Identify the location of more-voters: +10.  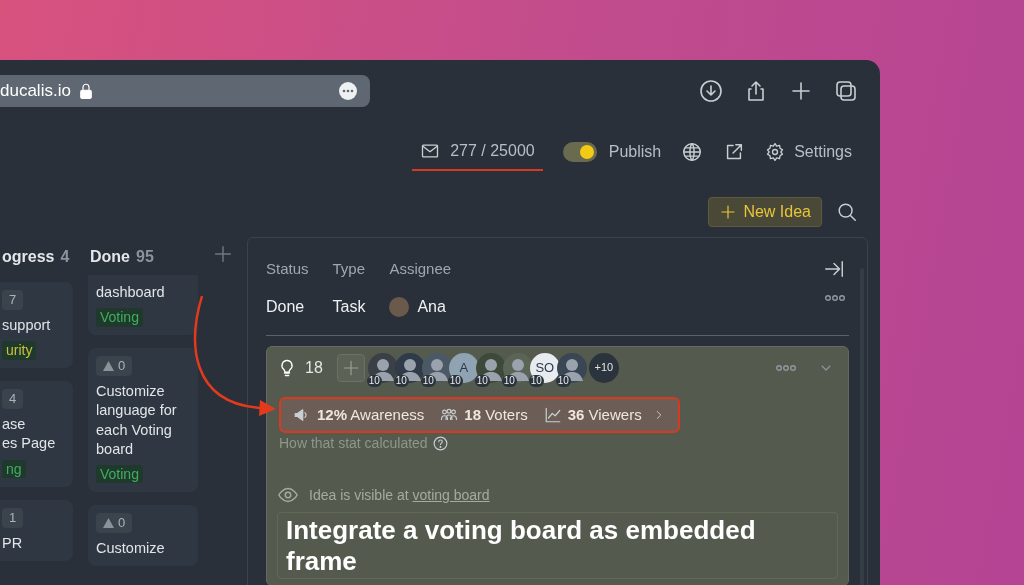
(603, 367).